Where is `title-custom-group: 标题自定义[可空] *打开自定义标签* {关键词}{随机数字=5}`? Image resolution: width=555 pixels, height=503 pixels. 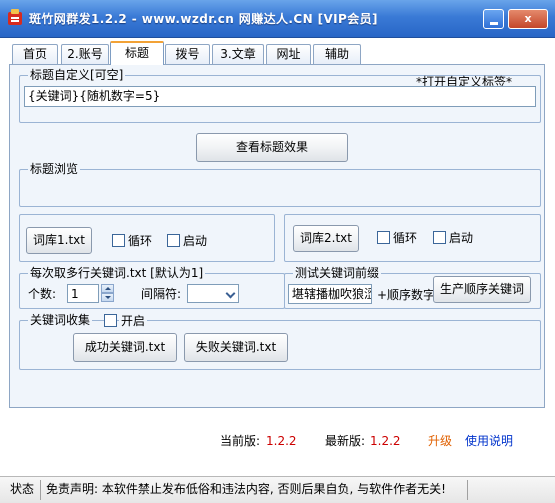
title-custom-group: 标题自定义[可空] *打开自定义标签* {关键词}{随机数字=5} is located at coordinates (280, 95).